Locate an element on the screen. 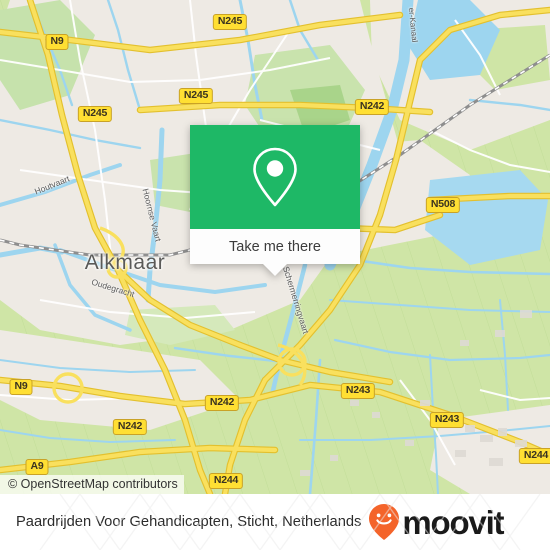  moovit-logo: moovit is located at coordinates (436, 522).